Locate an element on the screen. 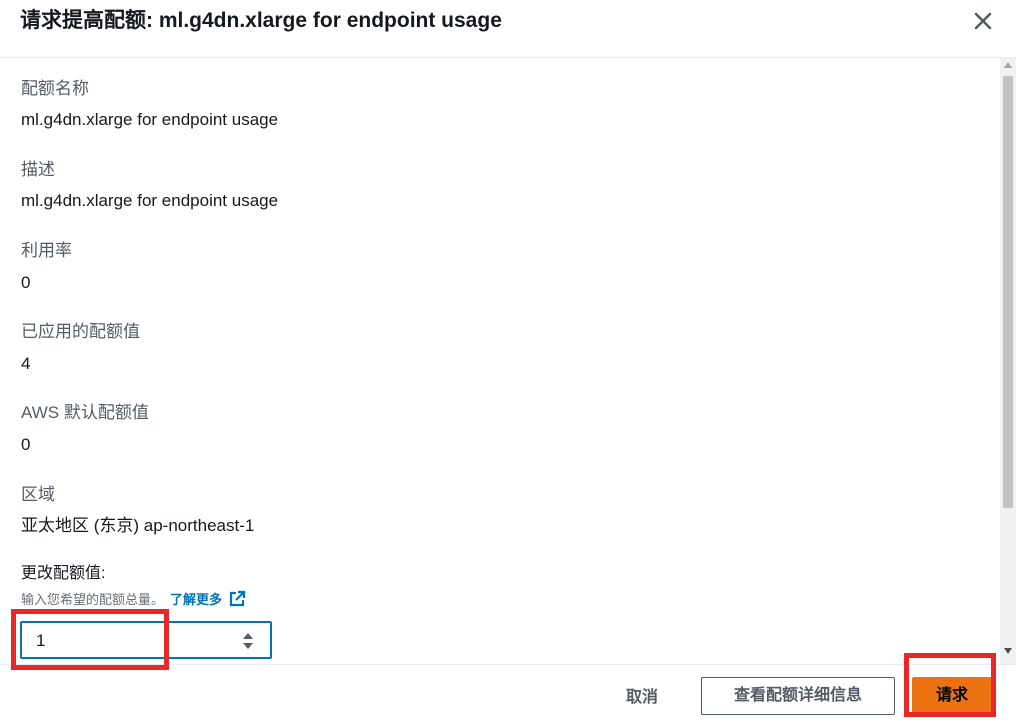  default-quota-value: 0 is located at coordinates (26, 444).